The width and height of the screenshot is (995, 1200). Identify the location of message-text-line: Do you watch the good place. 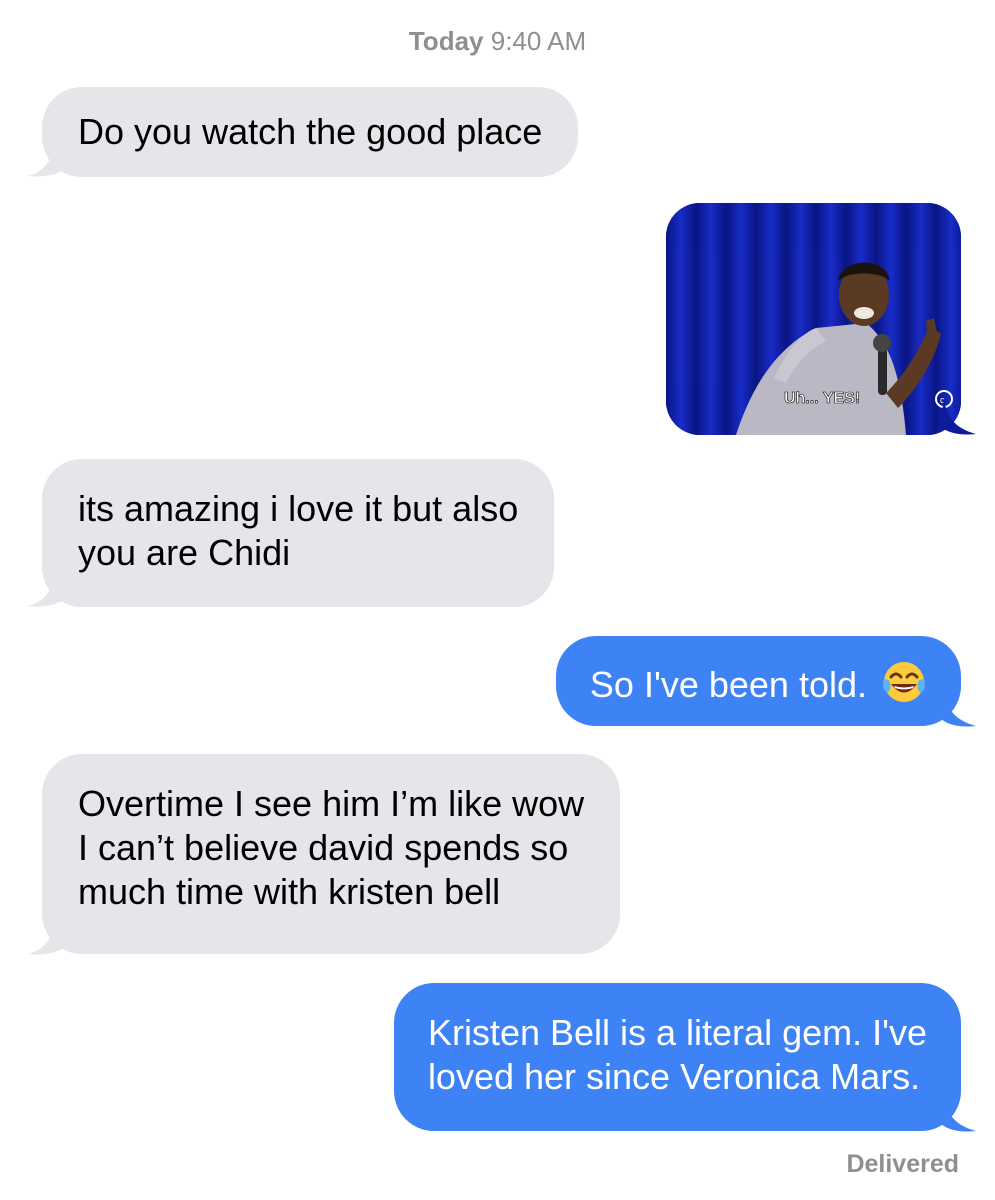
(310, 131).